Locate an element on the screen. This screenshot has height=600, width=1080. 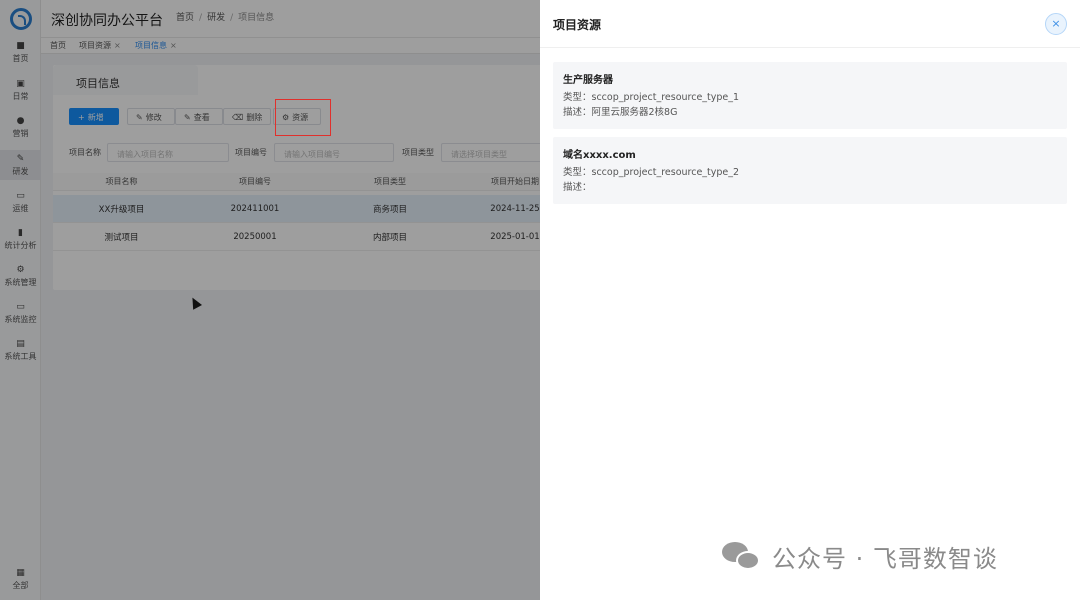
resource-name: 生产服务器 is located at coordinates (588, 80).